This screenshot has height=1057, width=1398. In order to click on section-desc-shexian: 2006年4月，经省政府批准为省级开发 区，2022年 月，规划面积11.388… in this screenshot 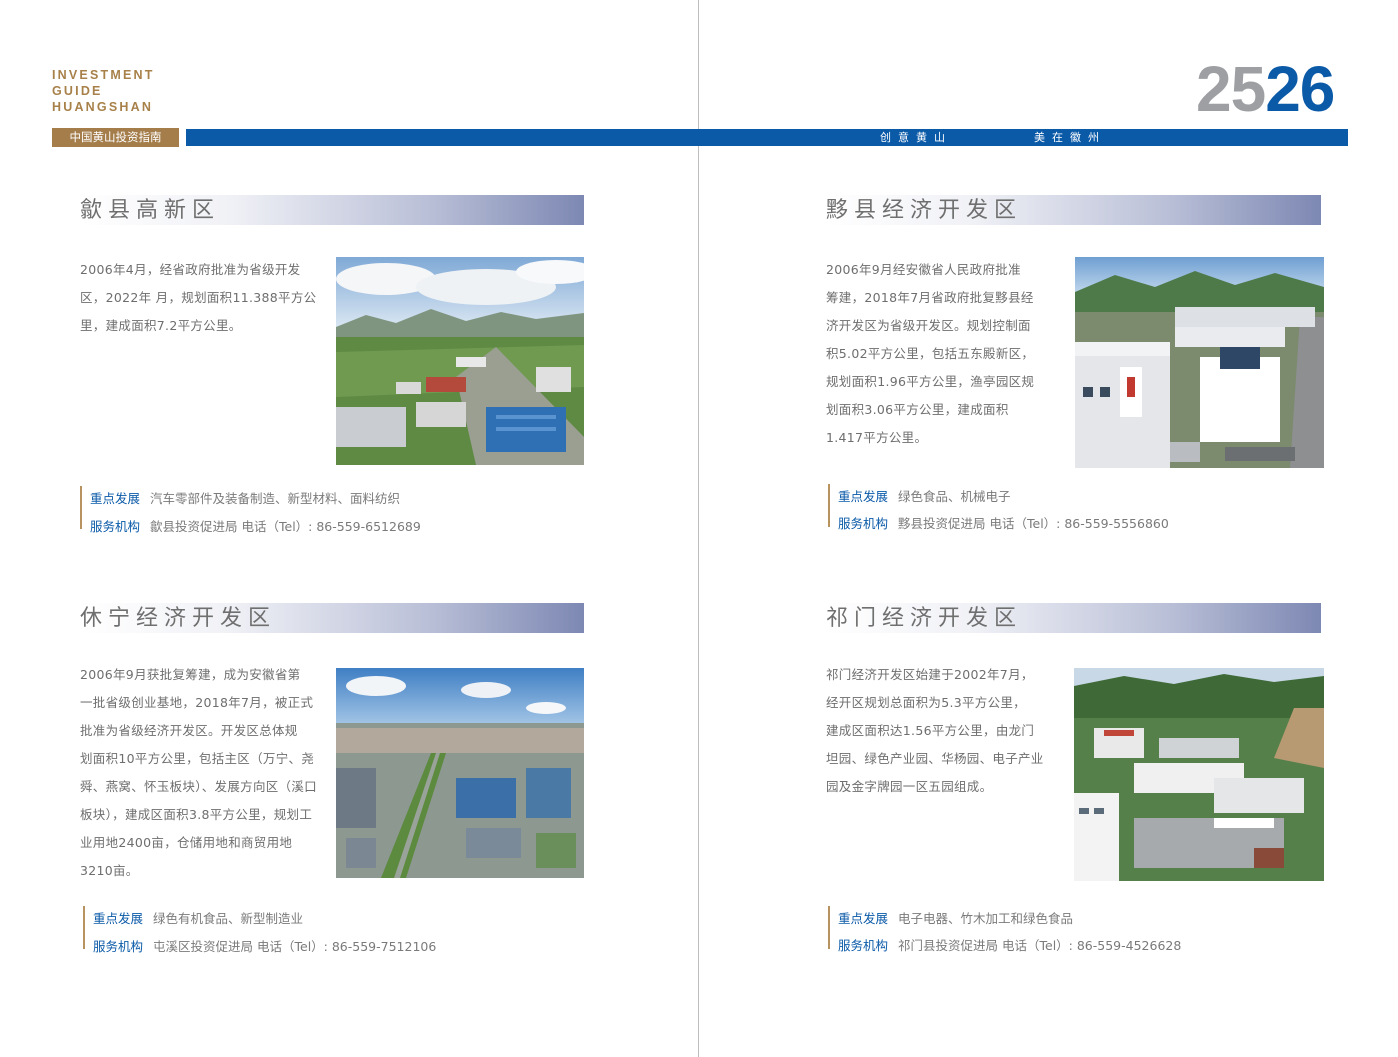, I will do `click(198, 298)`.